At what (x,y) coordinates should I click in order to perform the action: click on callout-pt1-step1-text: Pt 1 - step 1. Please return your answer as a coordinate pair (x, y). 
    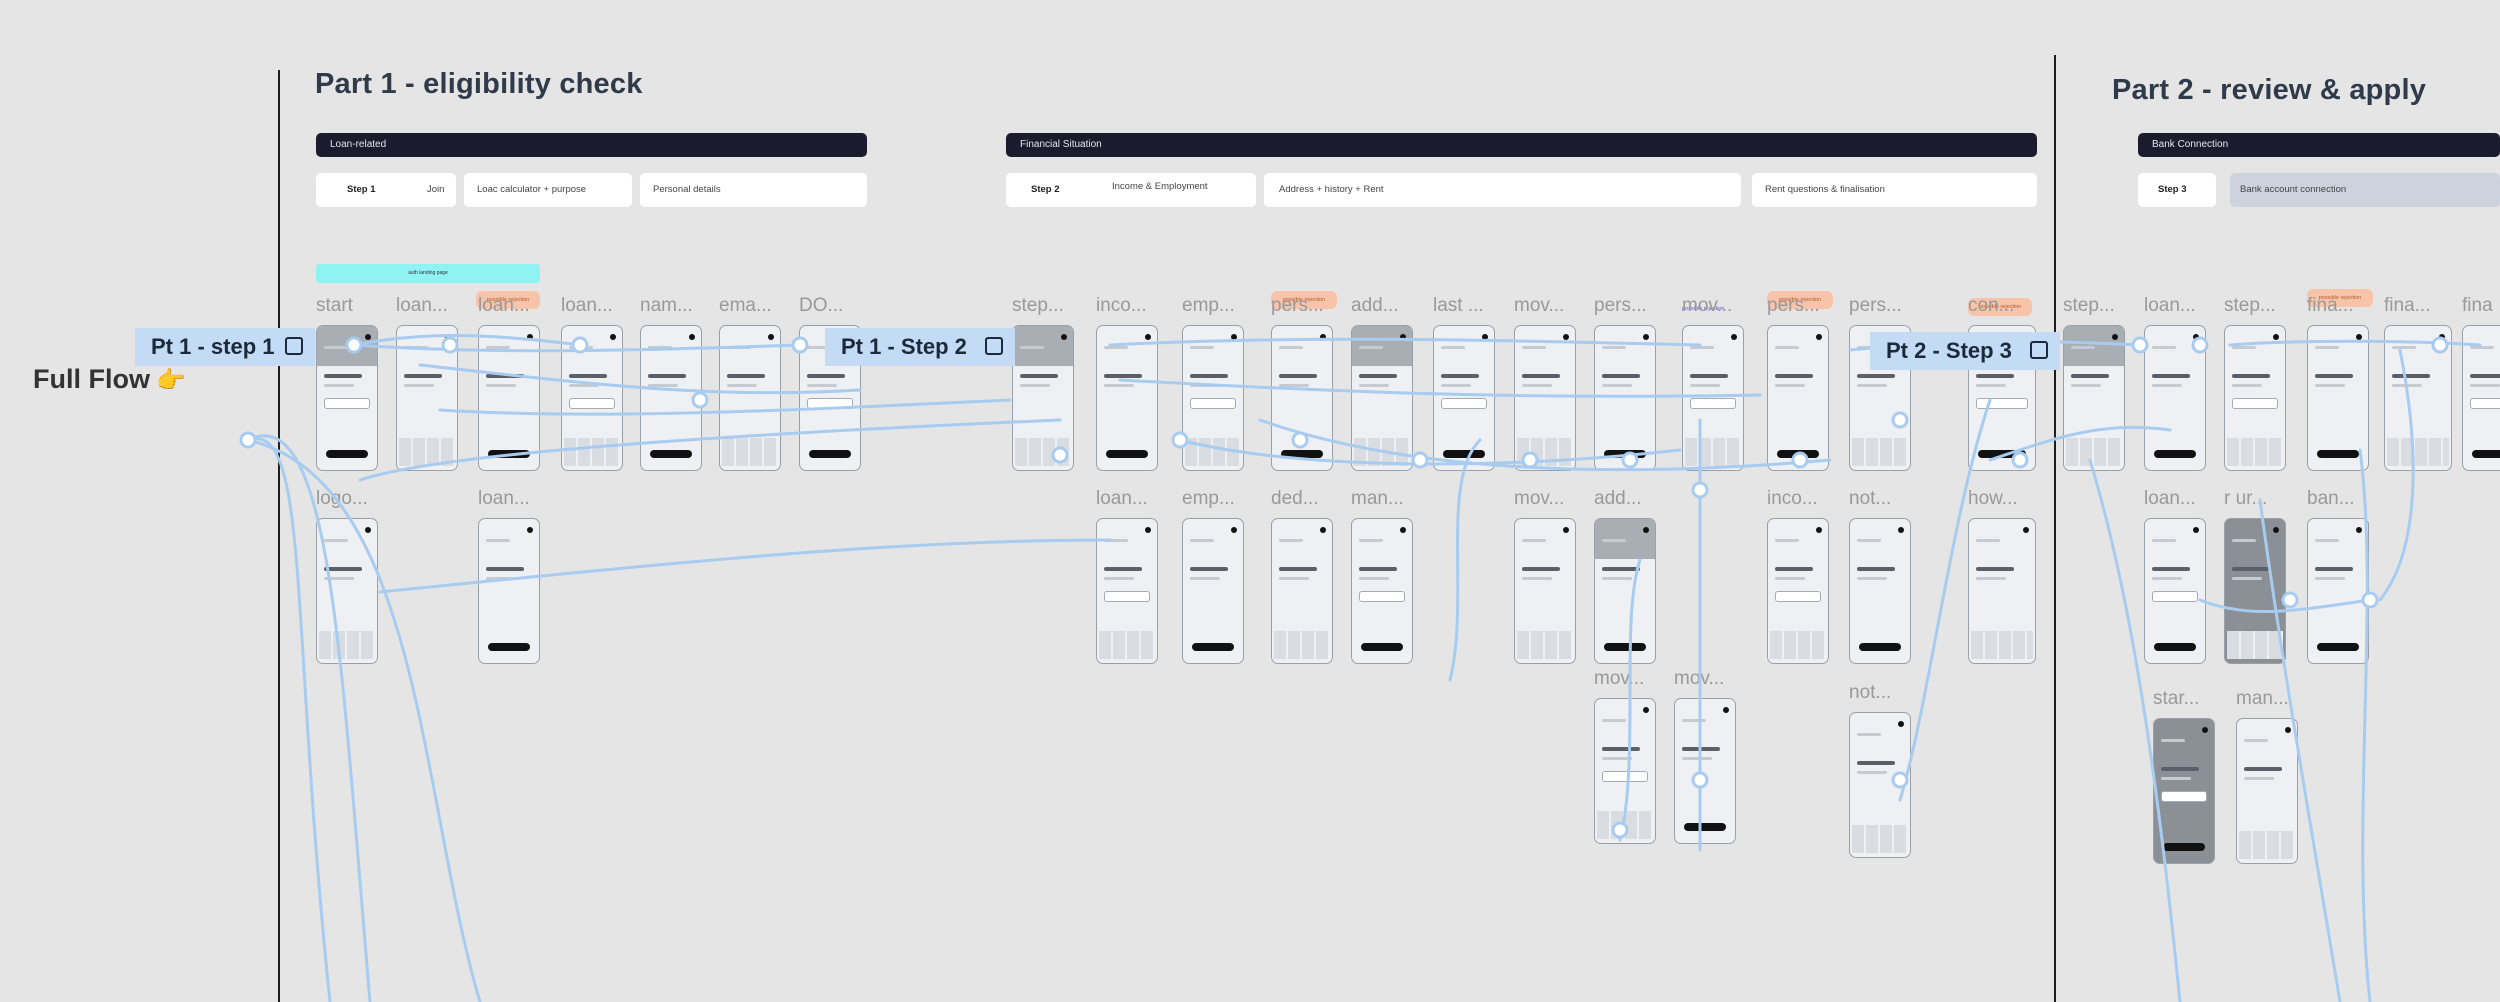
    Looking at the image, I should click on (213, 346).